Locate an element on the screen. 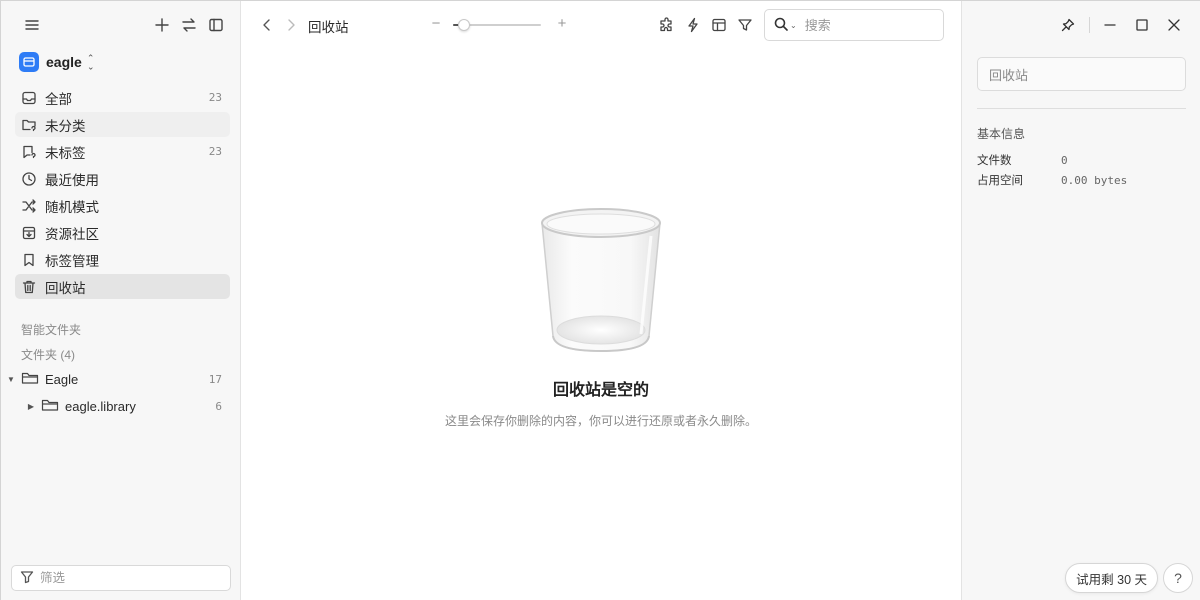 The image size is (1200, 600). sidebar-item-label: 全部 is located at coordinates (58, 99).